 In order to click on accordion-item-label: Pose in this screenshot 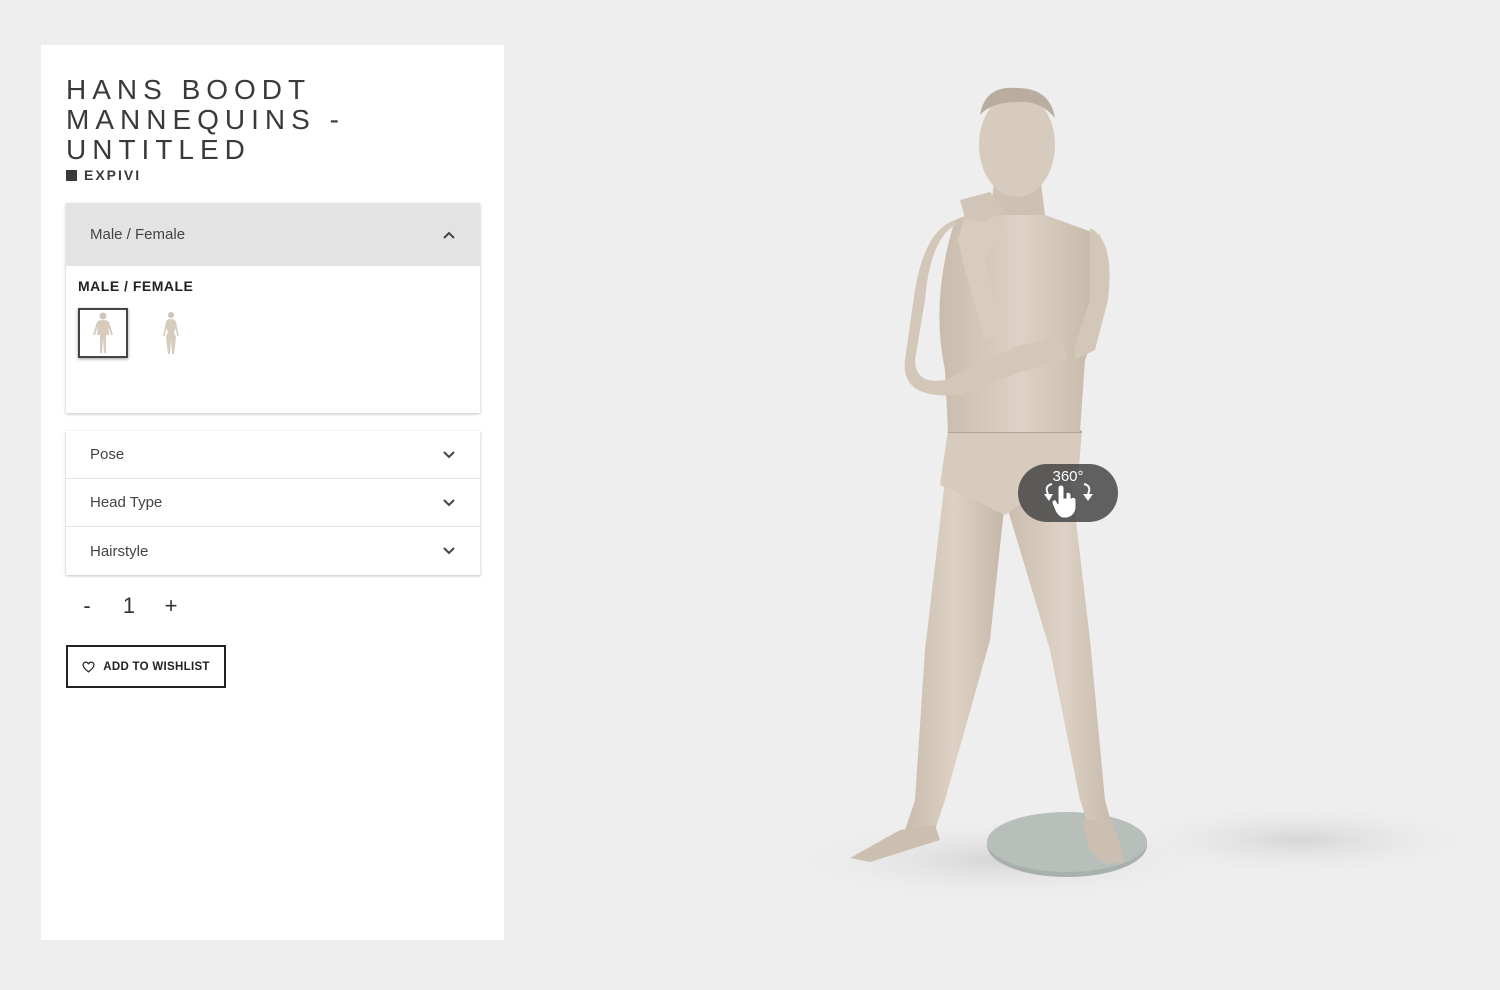, I will do `click(107, 454)`.